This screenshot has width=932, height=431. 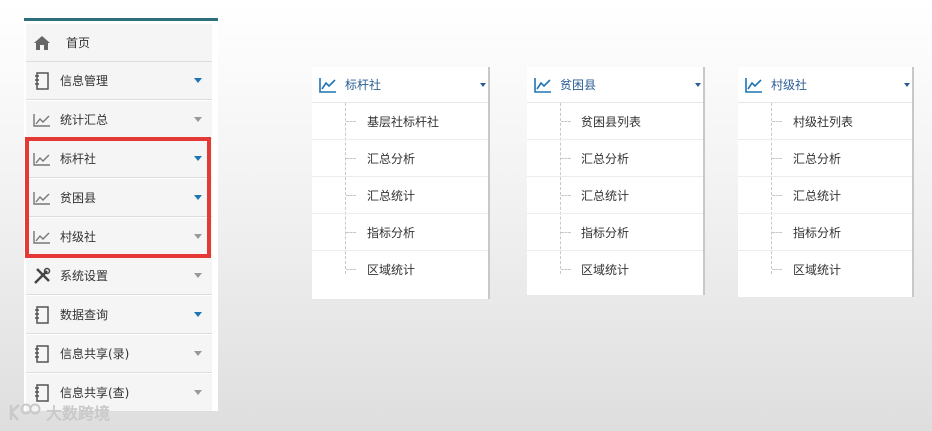 I want to click on sidebar-item-label: 数据查询, so click(x=84, y=315).